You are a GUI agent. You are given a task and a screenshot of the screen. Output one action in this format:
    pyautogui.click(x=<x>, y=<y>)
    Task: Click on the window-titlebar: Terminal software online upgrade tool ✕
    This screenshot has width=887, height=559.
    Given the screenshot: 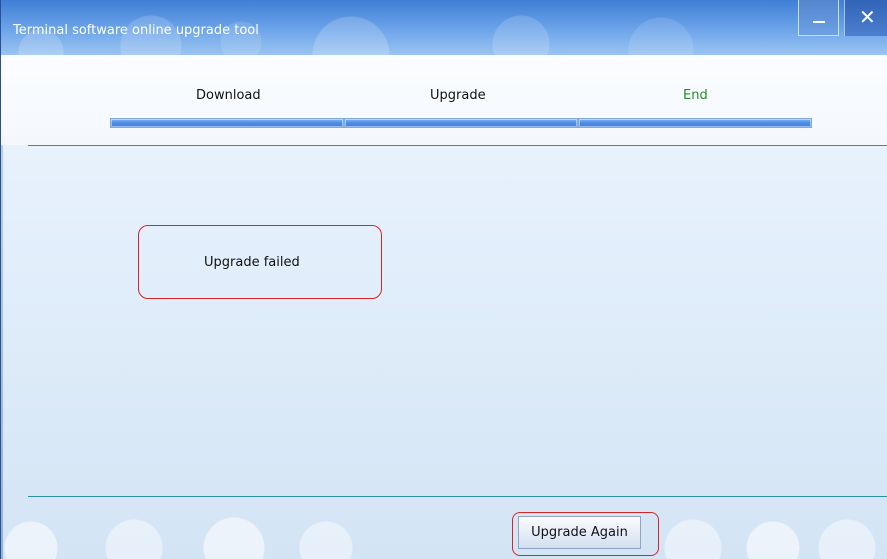 What is the action you would take?
    pyautogui.click(x=444, y=27)
    